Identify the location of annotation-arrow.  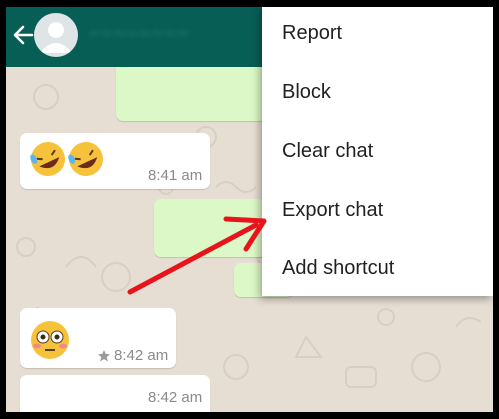
(197, 255).